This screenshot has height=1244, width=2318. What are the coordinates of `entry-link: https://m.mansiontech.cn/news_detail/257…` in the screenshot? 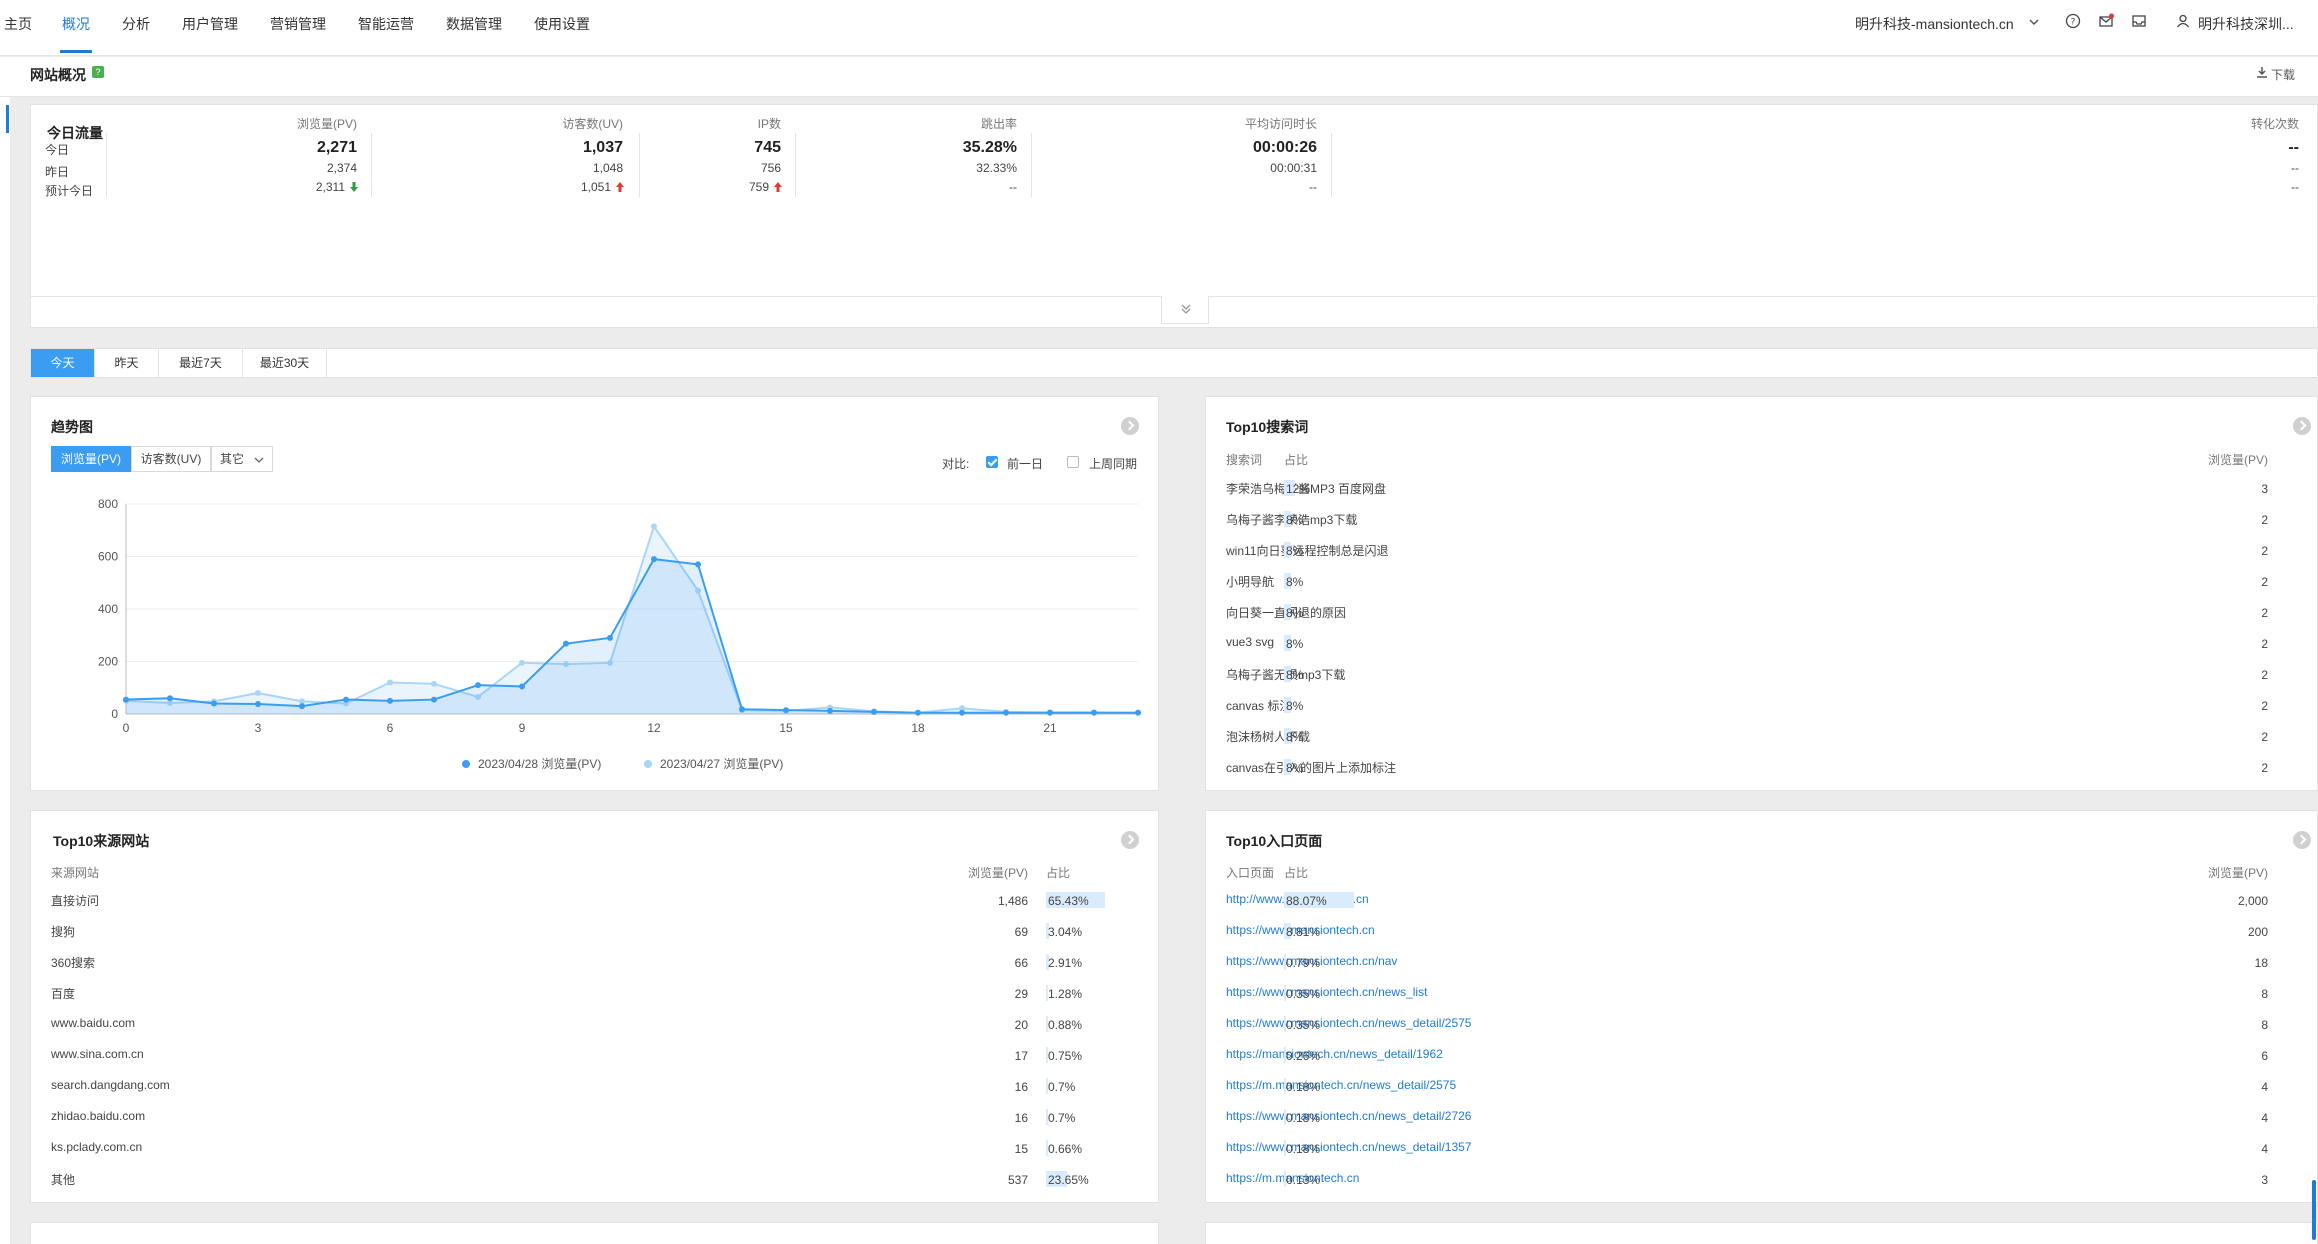 It's located at (1341, 1085).